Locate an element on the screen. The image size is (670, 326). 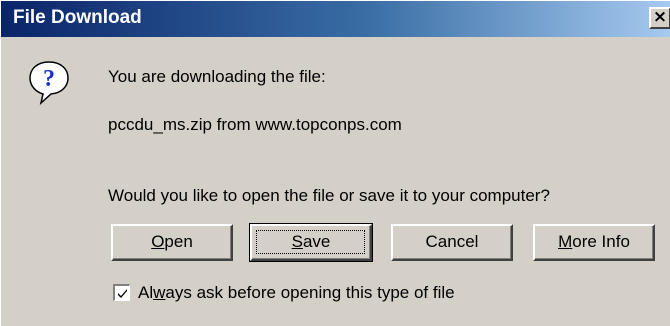
message-line: You are downloading the file: is located at coordinates (217, 76).